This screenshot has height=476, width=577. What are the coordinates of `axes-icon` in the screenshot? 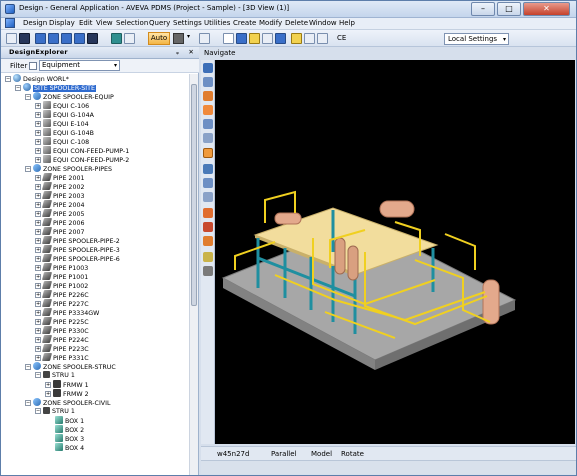 It's located at (208, 169).